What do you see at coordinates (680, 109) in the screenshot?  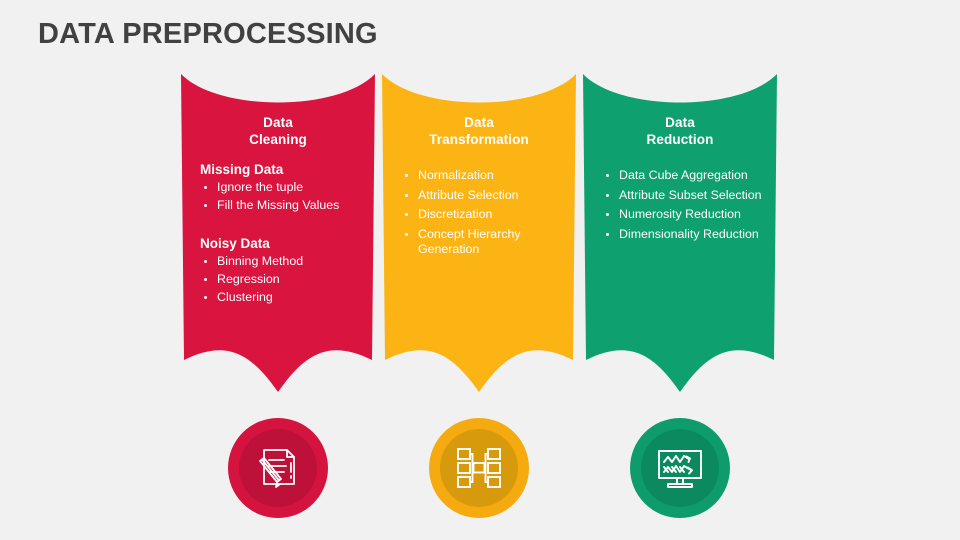 I see `banner-heading-data-reduction: Data Reduction` at bounding box center [680, 109].